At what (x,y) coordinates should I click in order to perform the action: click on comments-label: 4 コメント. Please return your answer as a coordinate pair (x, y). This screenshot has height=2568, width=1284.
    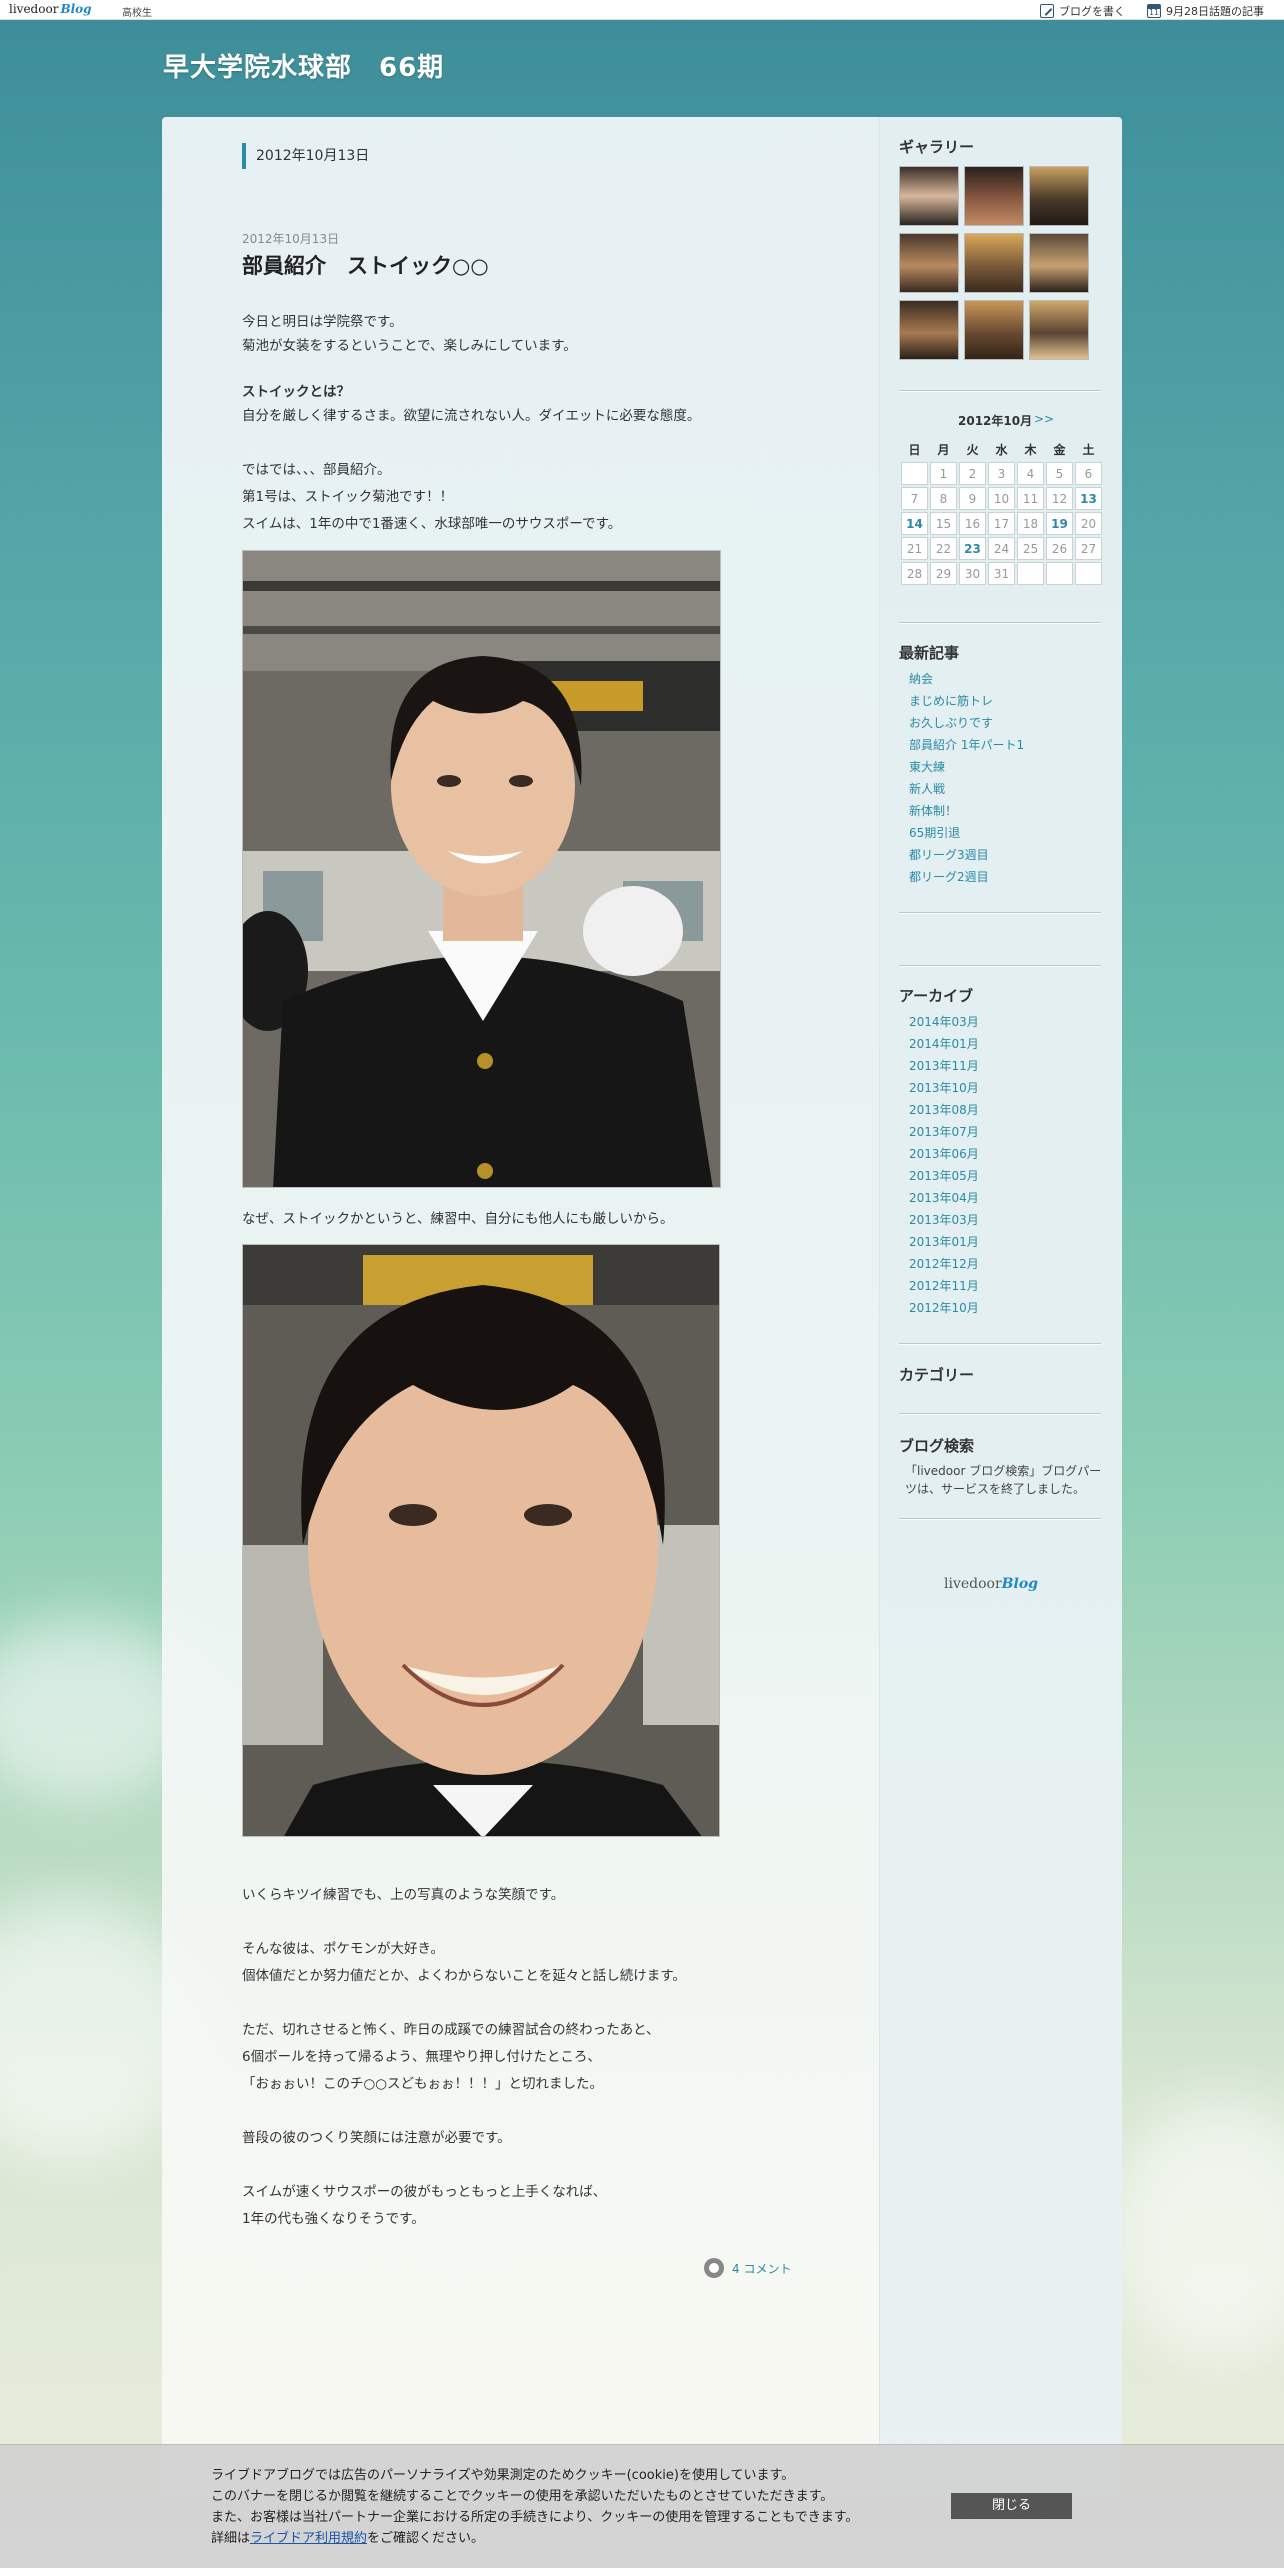
    Looking at the image, I should click on (762, 2268).